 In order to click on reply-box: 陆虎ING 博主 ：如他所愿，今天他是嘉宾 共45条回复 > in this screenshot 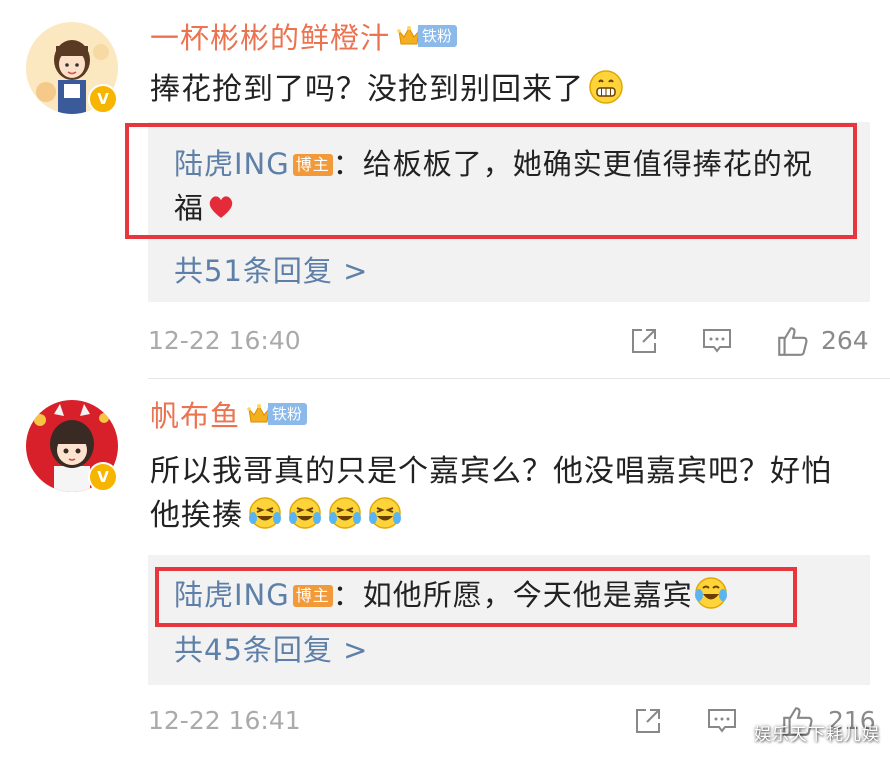, I will do `click(509, 620)`.